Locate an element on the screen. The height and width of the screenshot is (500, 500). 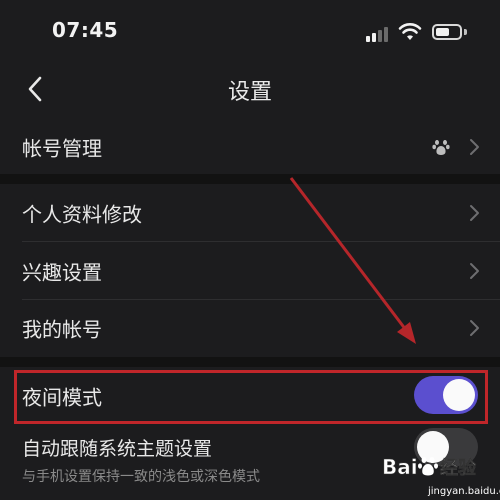
row-label: 兴趣设置 is located at coordinates (62, 272).